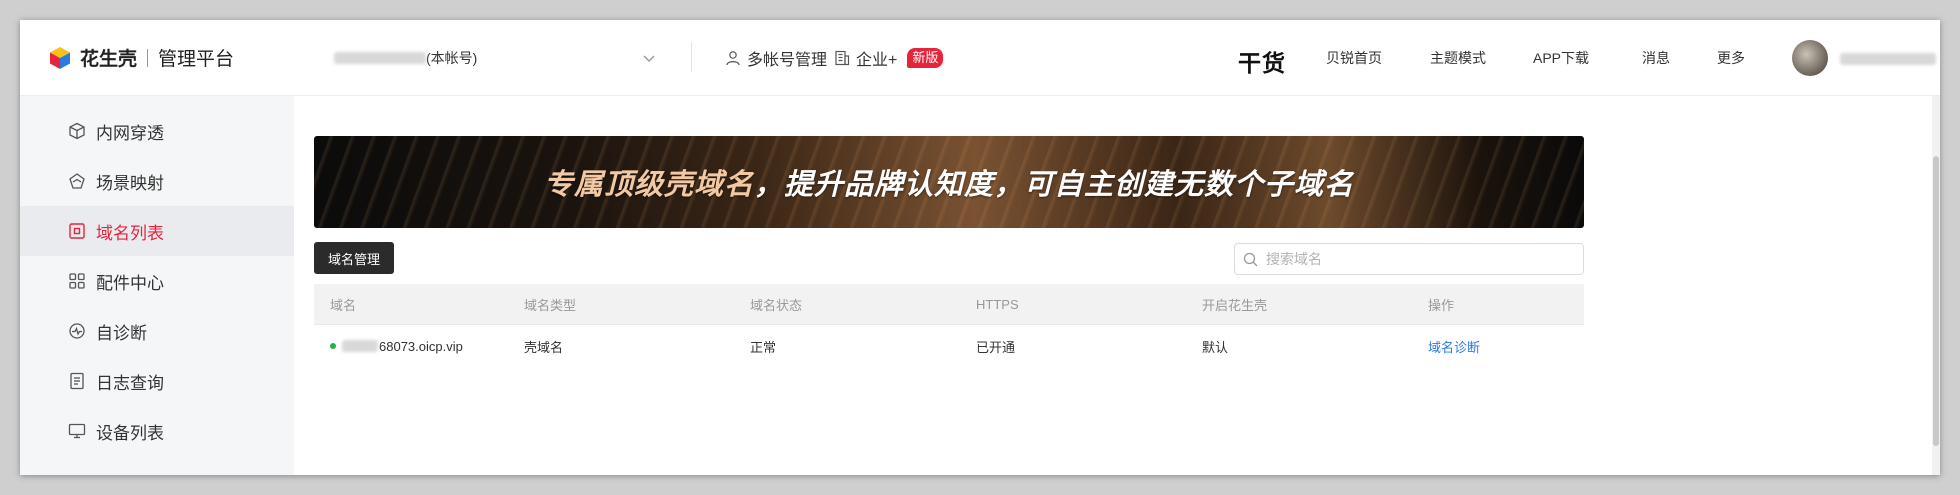 This screenshot has width=1960, height=495. I want to click on sidebar-item-self-diagnose: 自诊断, so click(157, 331).